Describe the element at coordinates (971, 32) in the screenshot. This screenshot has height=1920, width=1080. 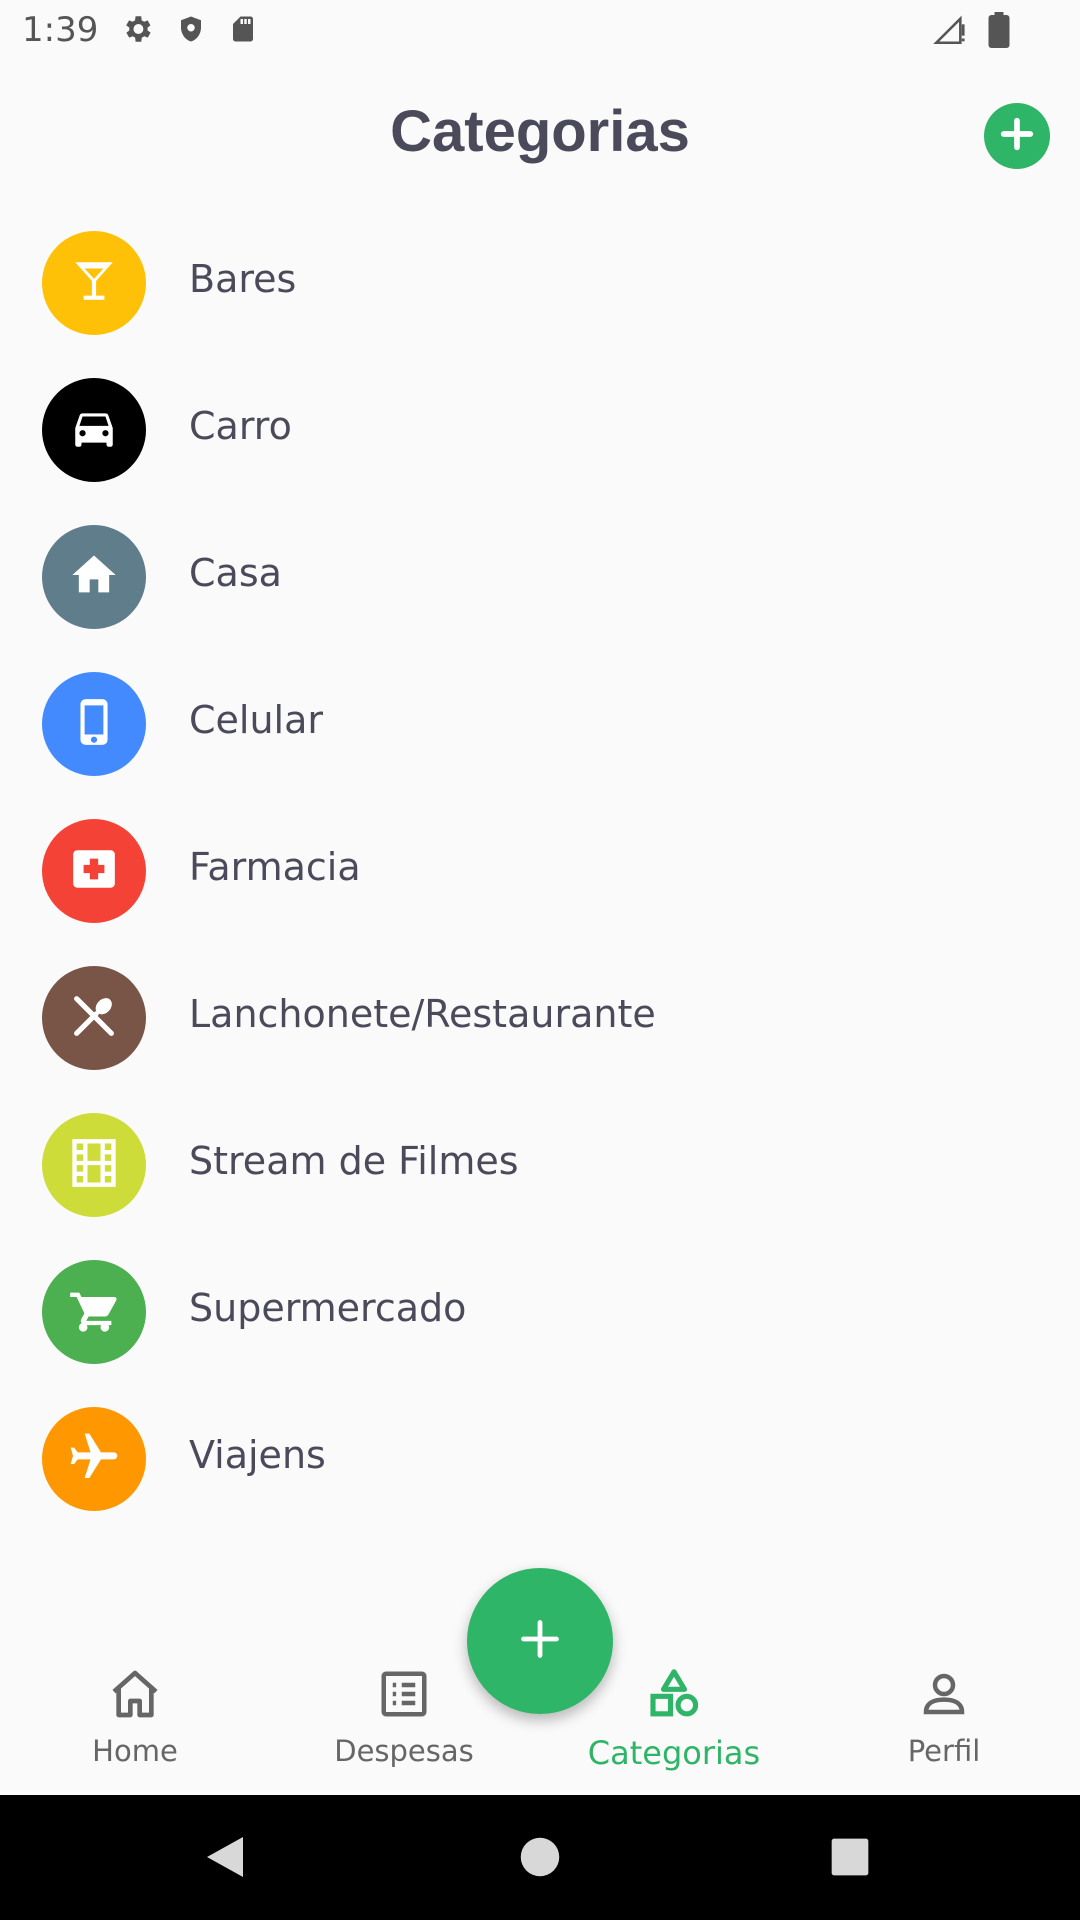
I see `status-icons-right` at that location.